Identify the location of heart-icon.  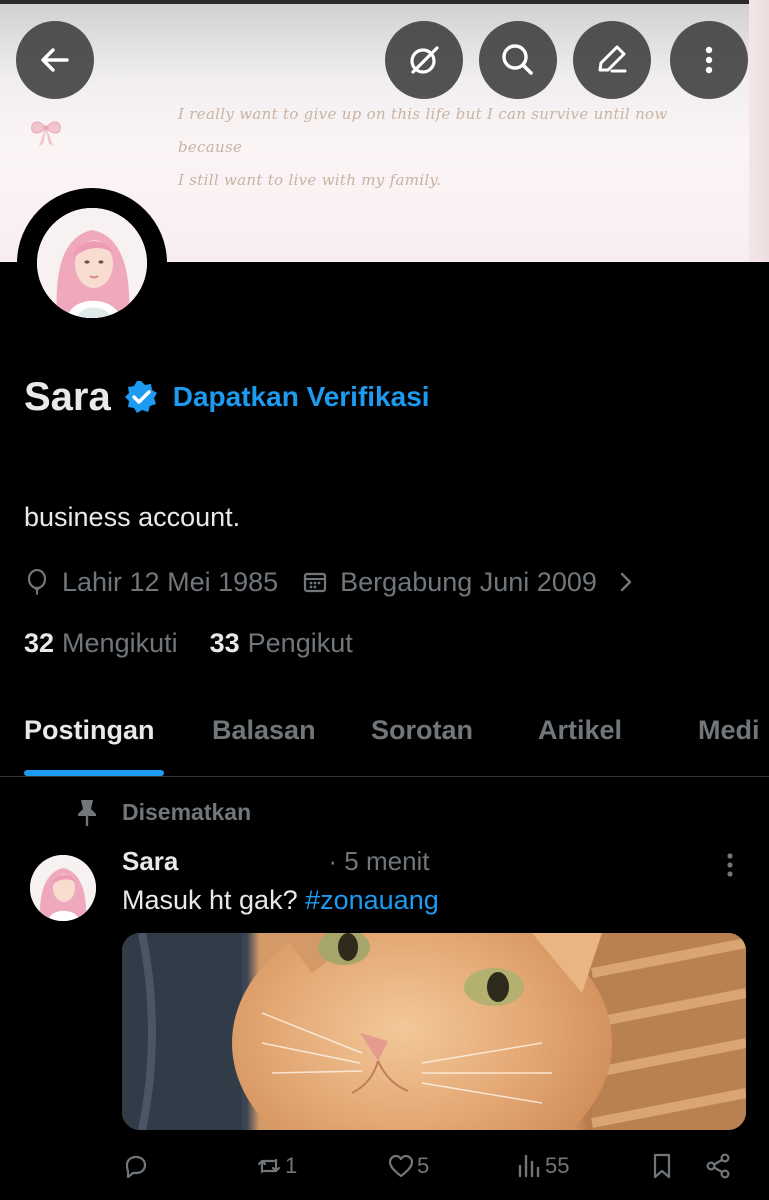
(401, 1166).